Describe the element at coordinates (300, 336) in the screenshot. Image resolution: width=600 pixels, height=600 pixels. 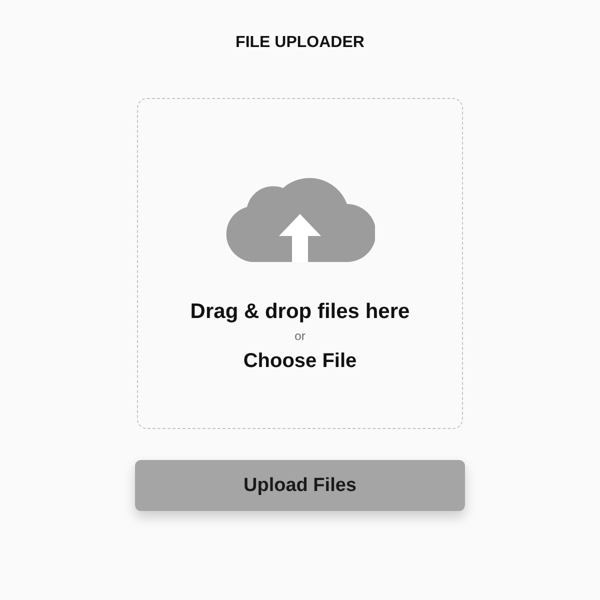
I see `separator-text: or` at that location.